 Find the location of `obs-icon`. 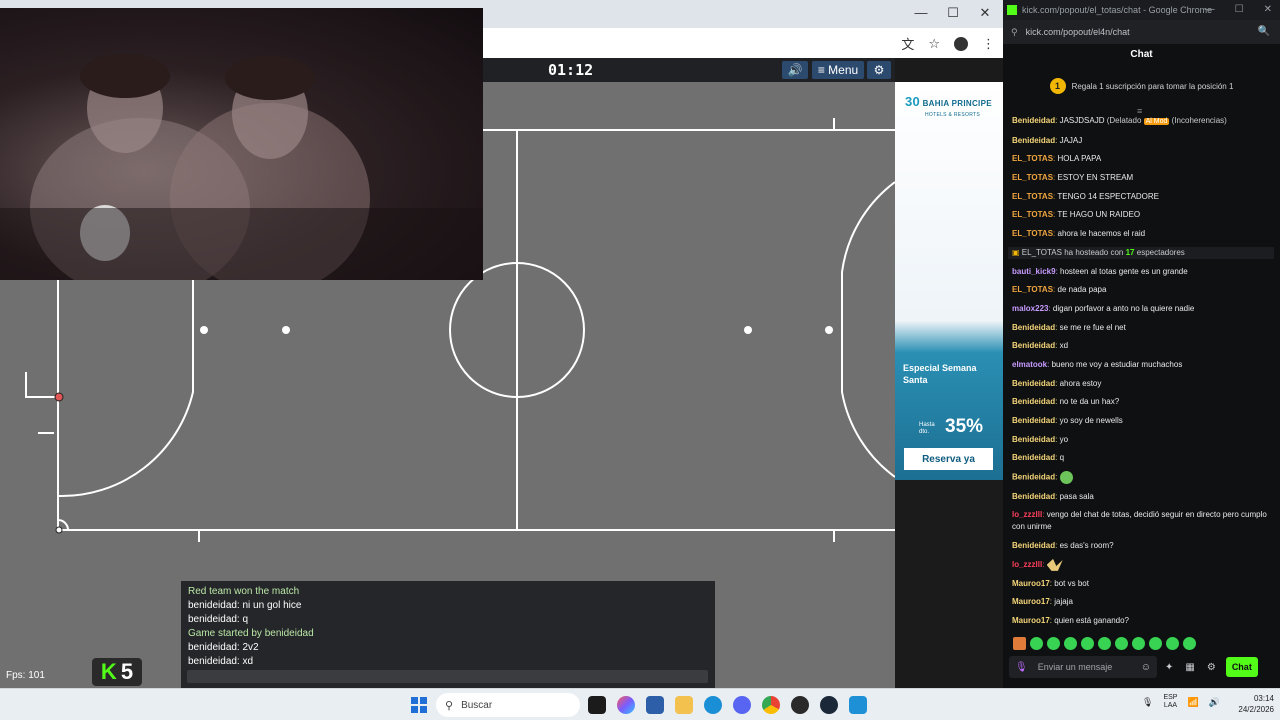

obs-icon is located at coordinates (800, 705).